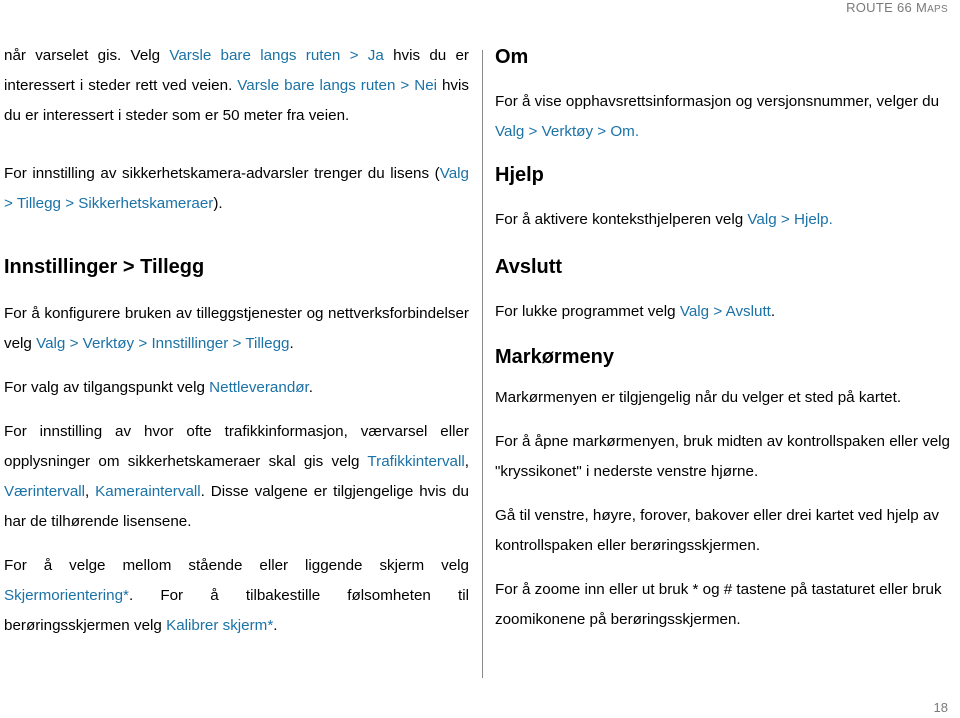  Describe the element at coordinates (148, 491) in the screenshot. I see `menu-path-link: Kameraintervall` at that location.